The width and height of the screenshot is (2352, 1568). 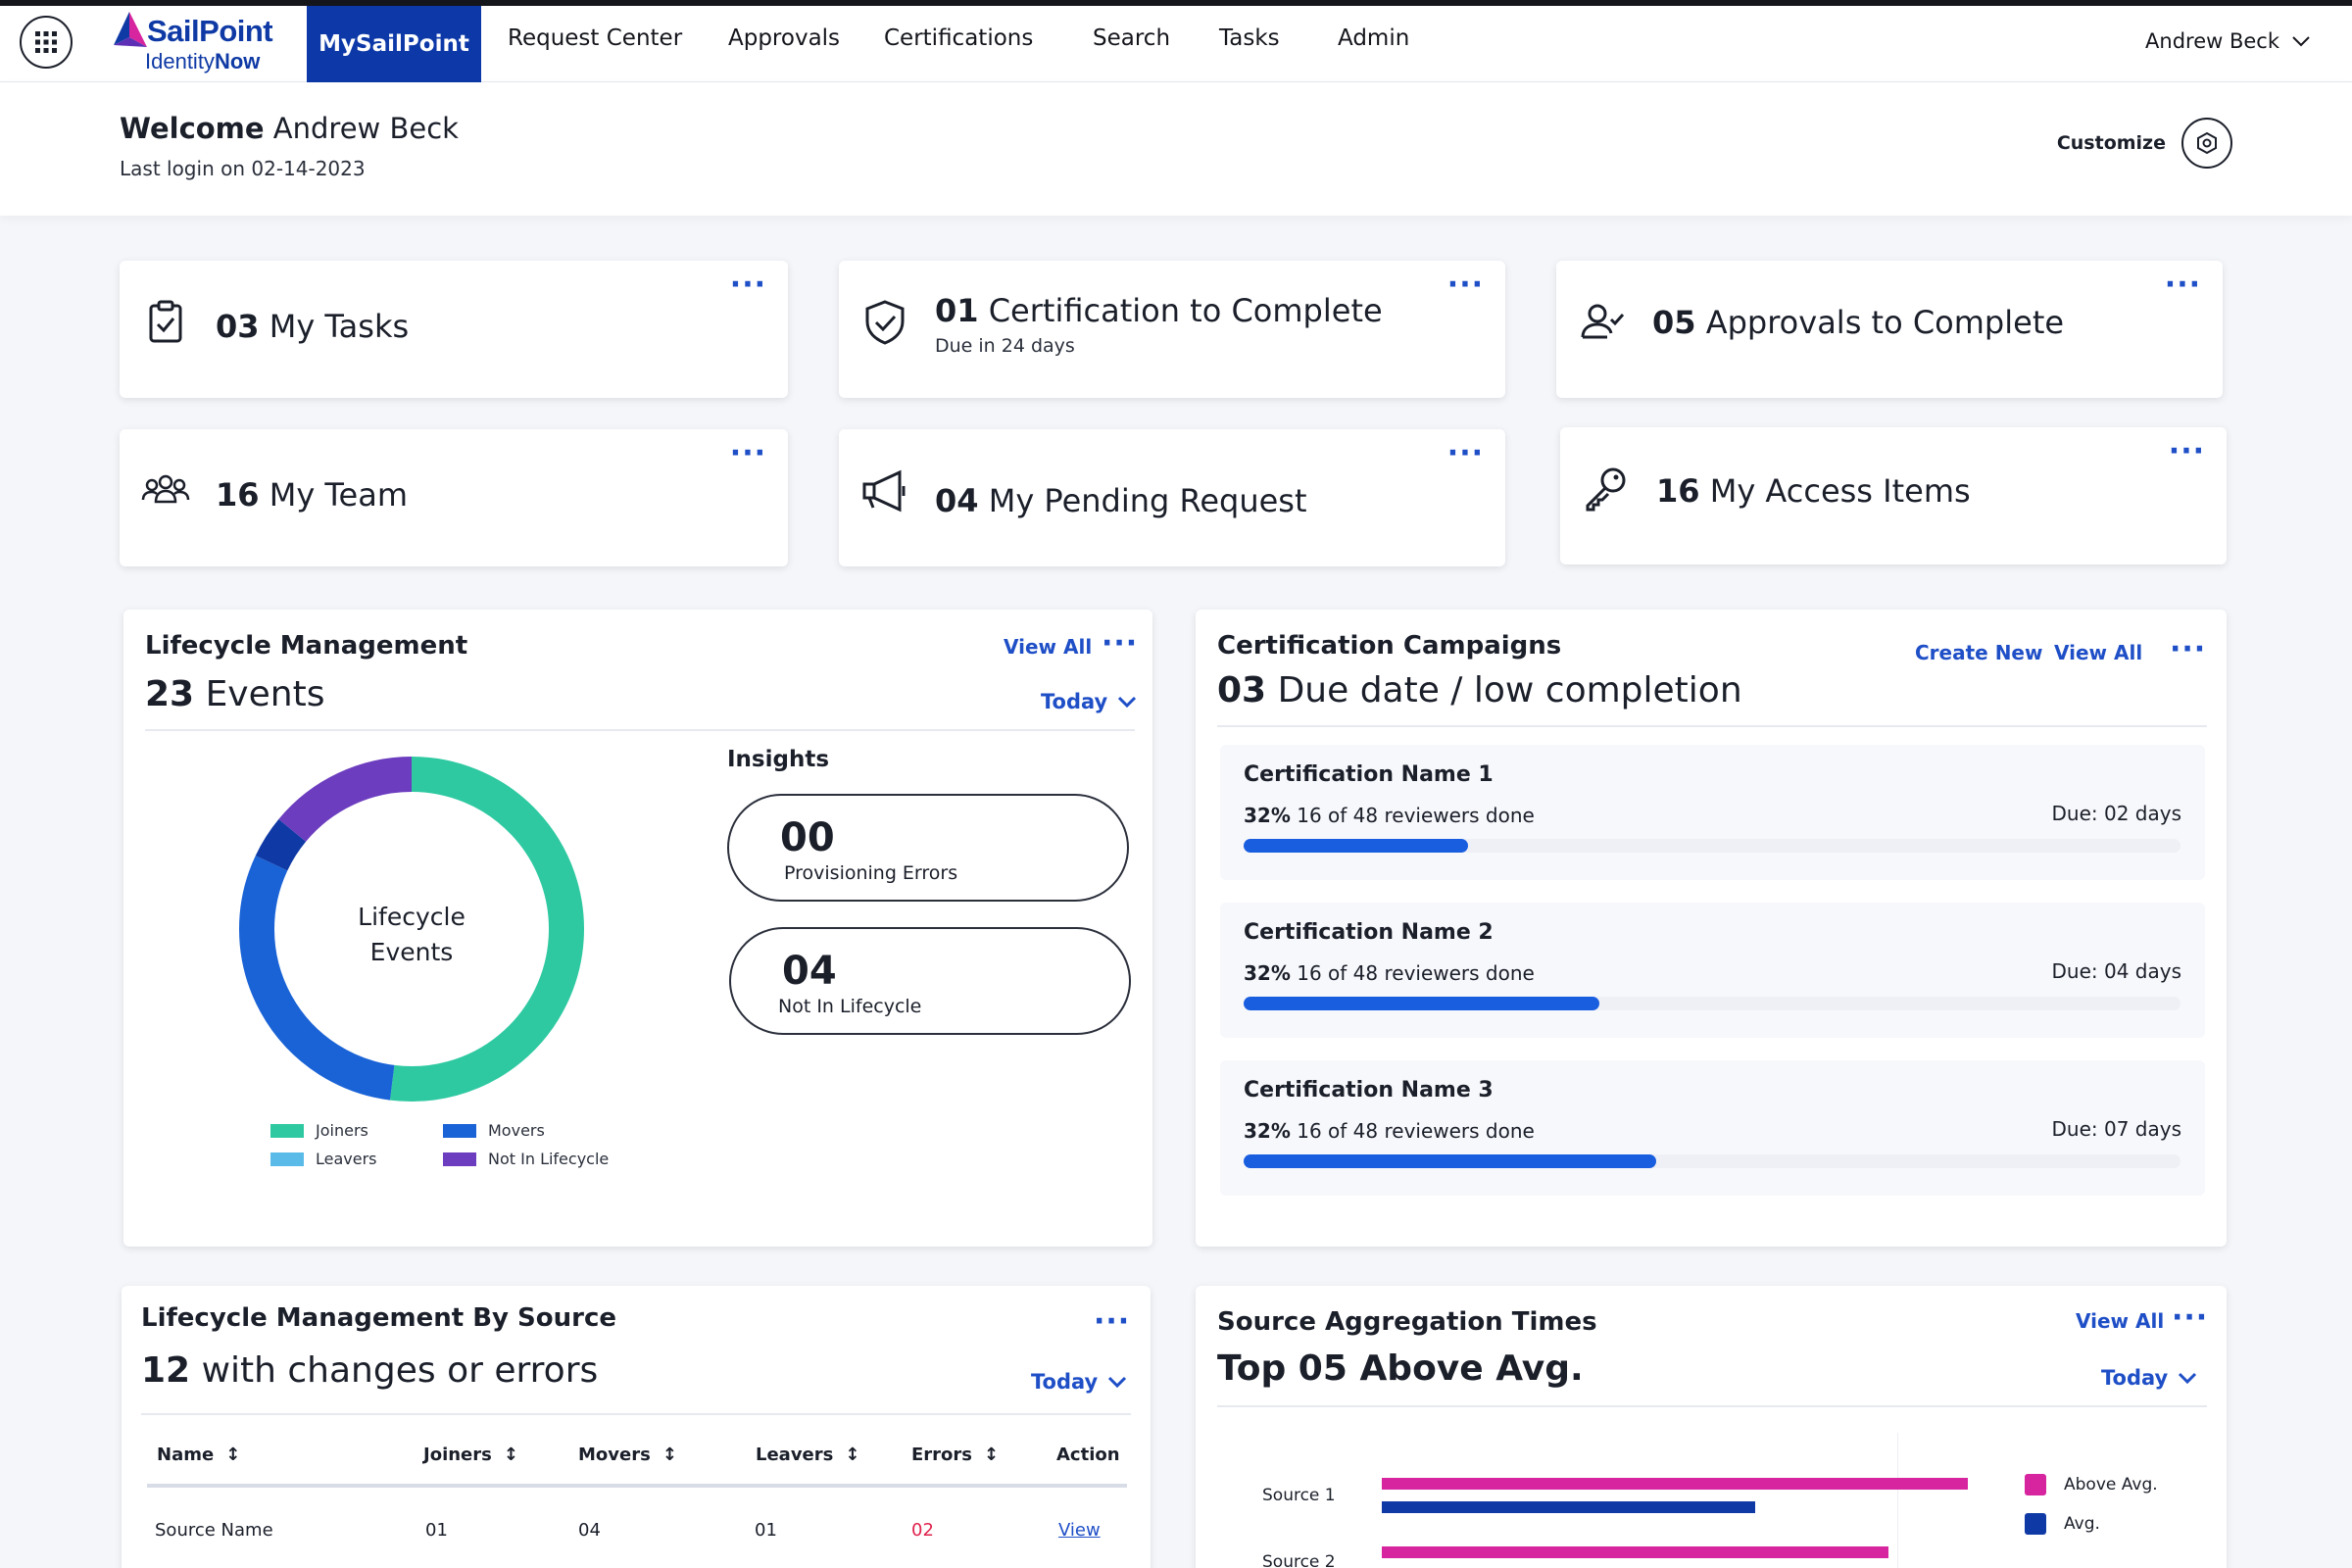 I want to click on nav-tab-tasks: Tasks, so click(x=1249, y=38).